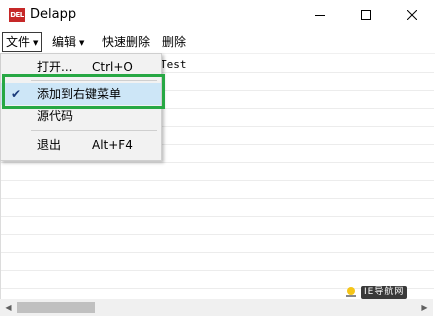  Describe the element at coordinates (49, 145) in the screenshot. I see `menu-item-exit-label: 退出` at that location.